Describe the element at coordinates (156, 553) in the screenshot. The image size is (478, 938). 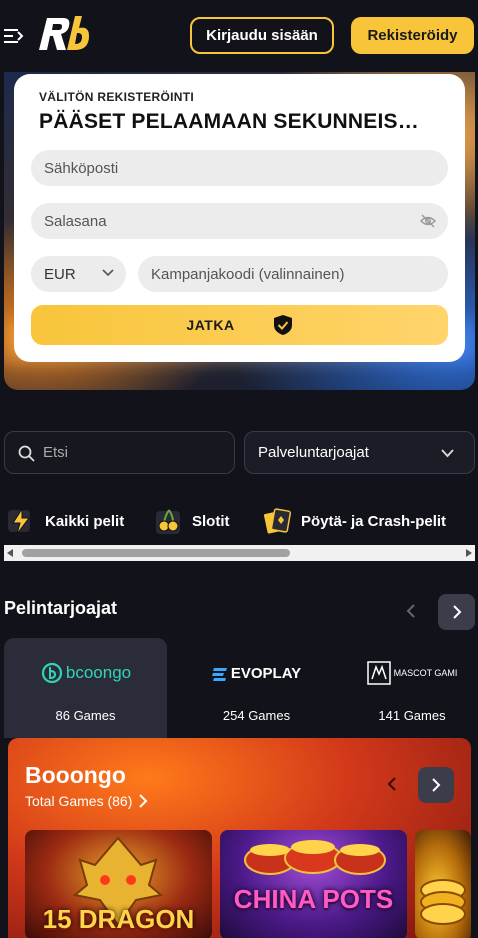
I see `scrollbar-thumb` at that location.